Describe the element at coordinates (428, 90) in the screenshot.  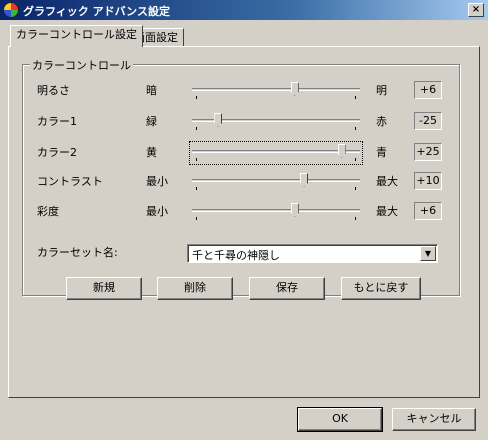
I see `brightness-value: +6` at that location.